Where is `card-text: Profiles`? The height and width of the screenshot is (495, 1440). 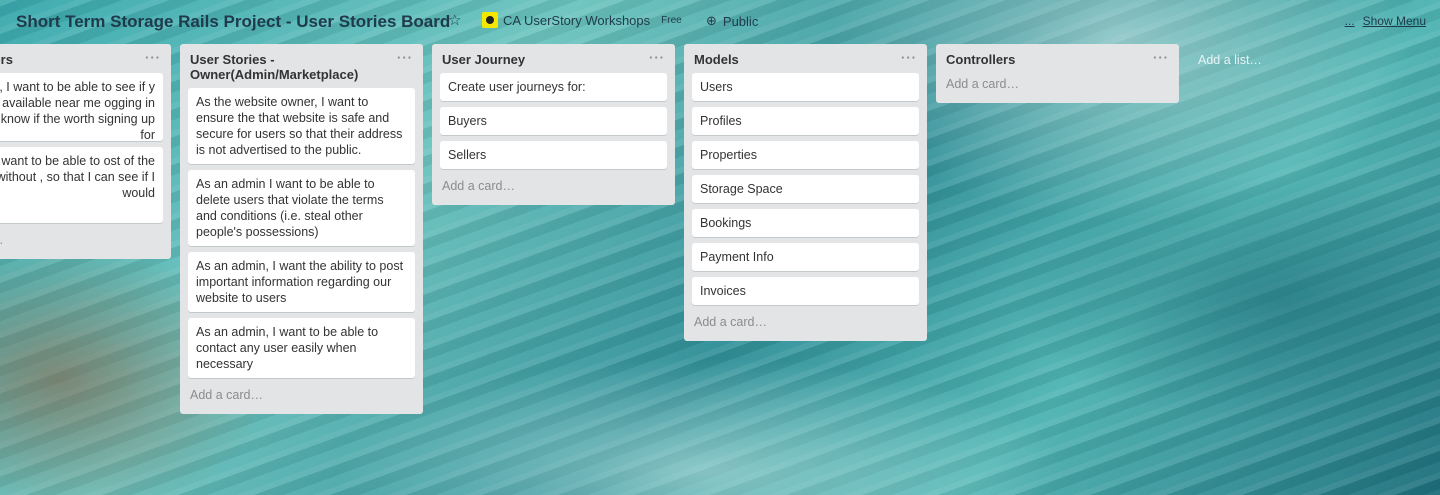
card-text: Profiles is located at coordinates (721, 121).